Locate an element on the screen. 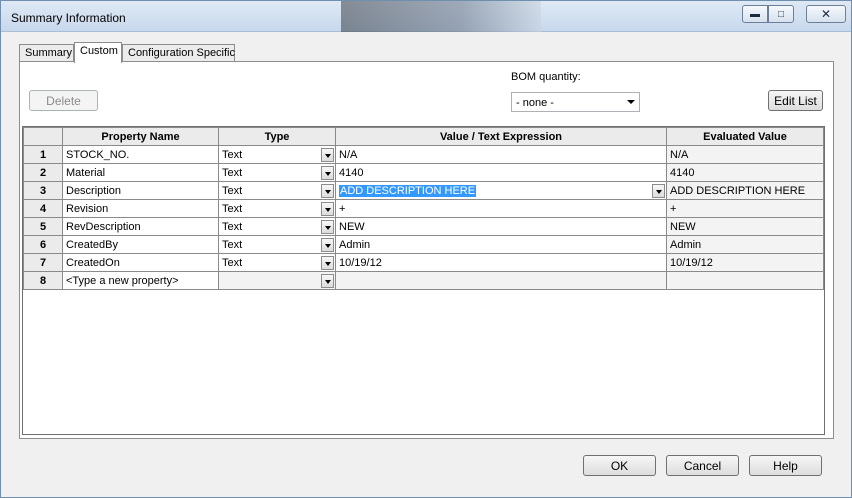 The image size is (852, 498). evaluated-value-cell: 4140 is located at coordinates (745, 172).